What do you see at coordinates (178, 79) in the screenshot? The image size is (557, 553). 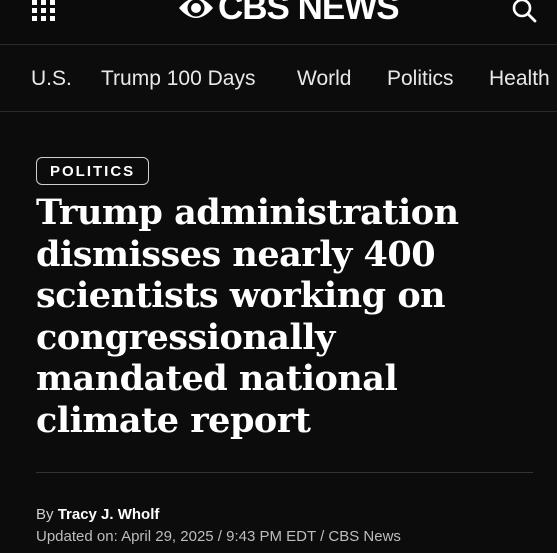 I see `nav-item-trump-100-days: Trump 100 Days` at bounding box center [178, 79].